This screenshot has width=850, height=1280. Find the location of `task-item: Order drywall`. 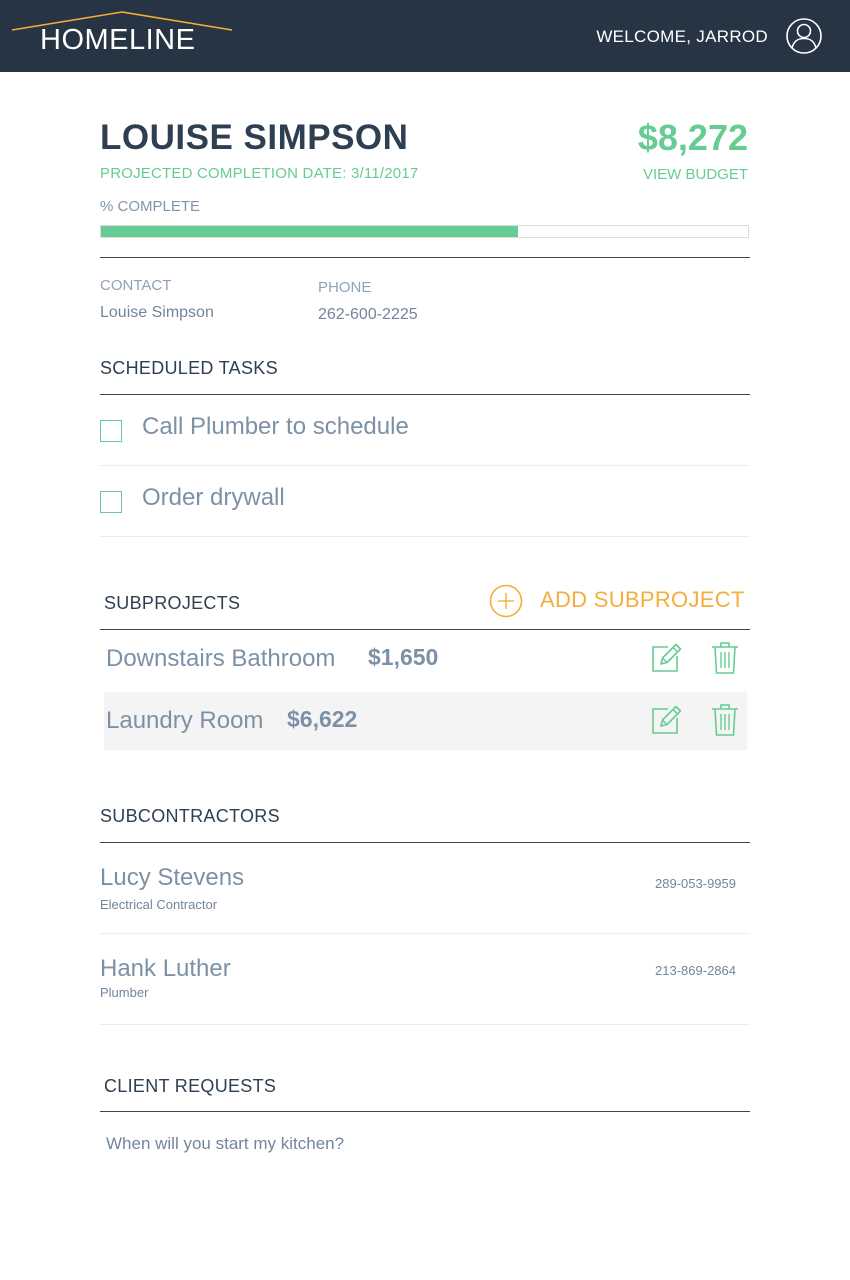

task-item: Order drywall is located at coordinates (425, 501).